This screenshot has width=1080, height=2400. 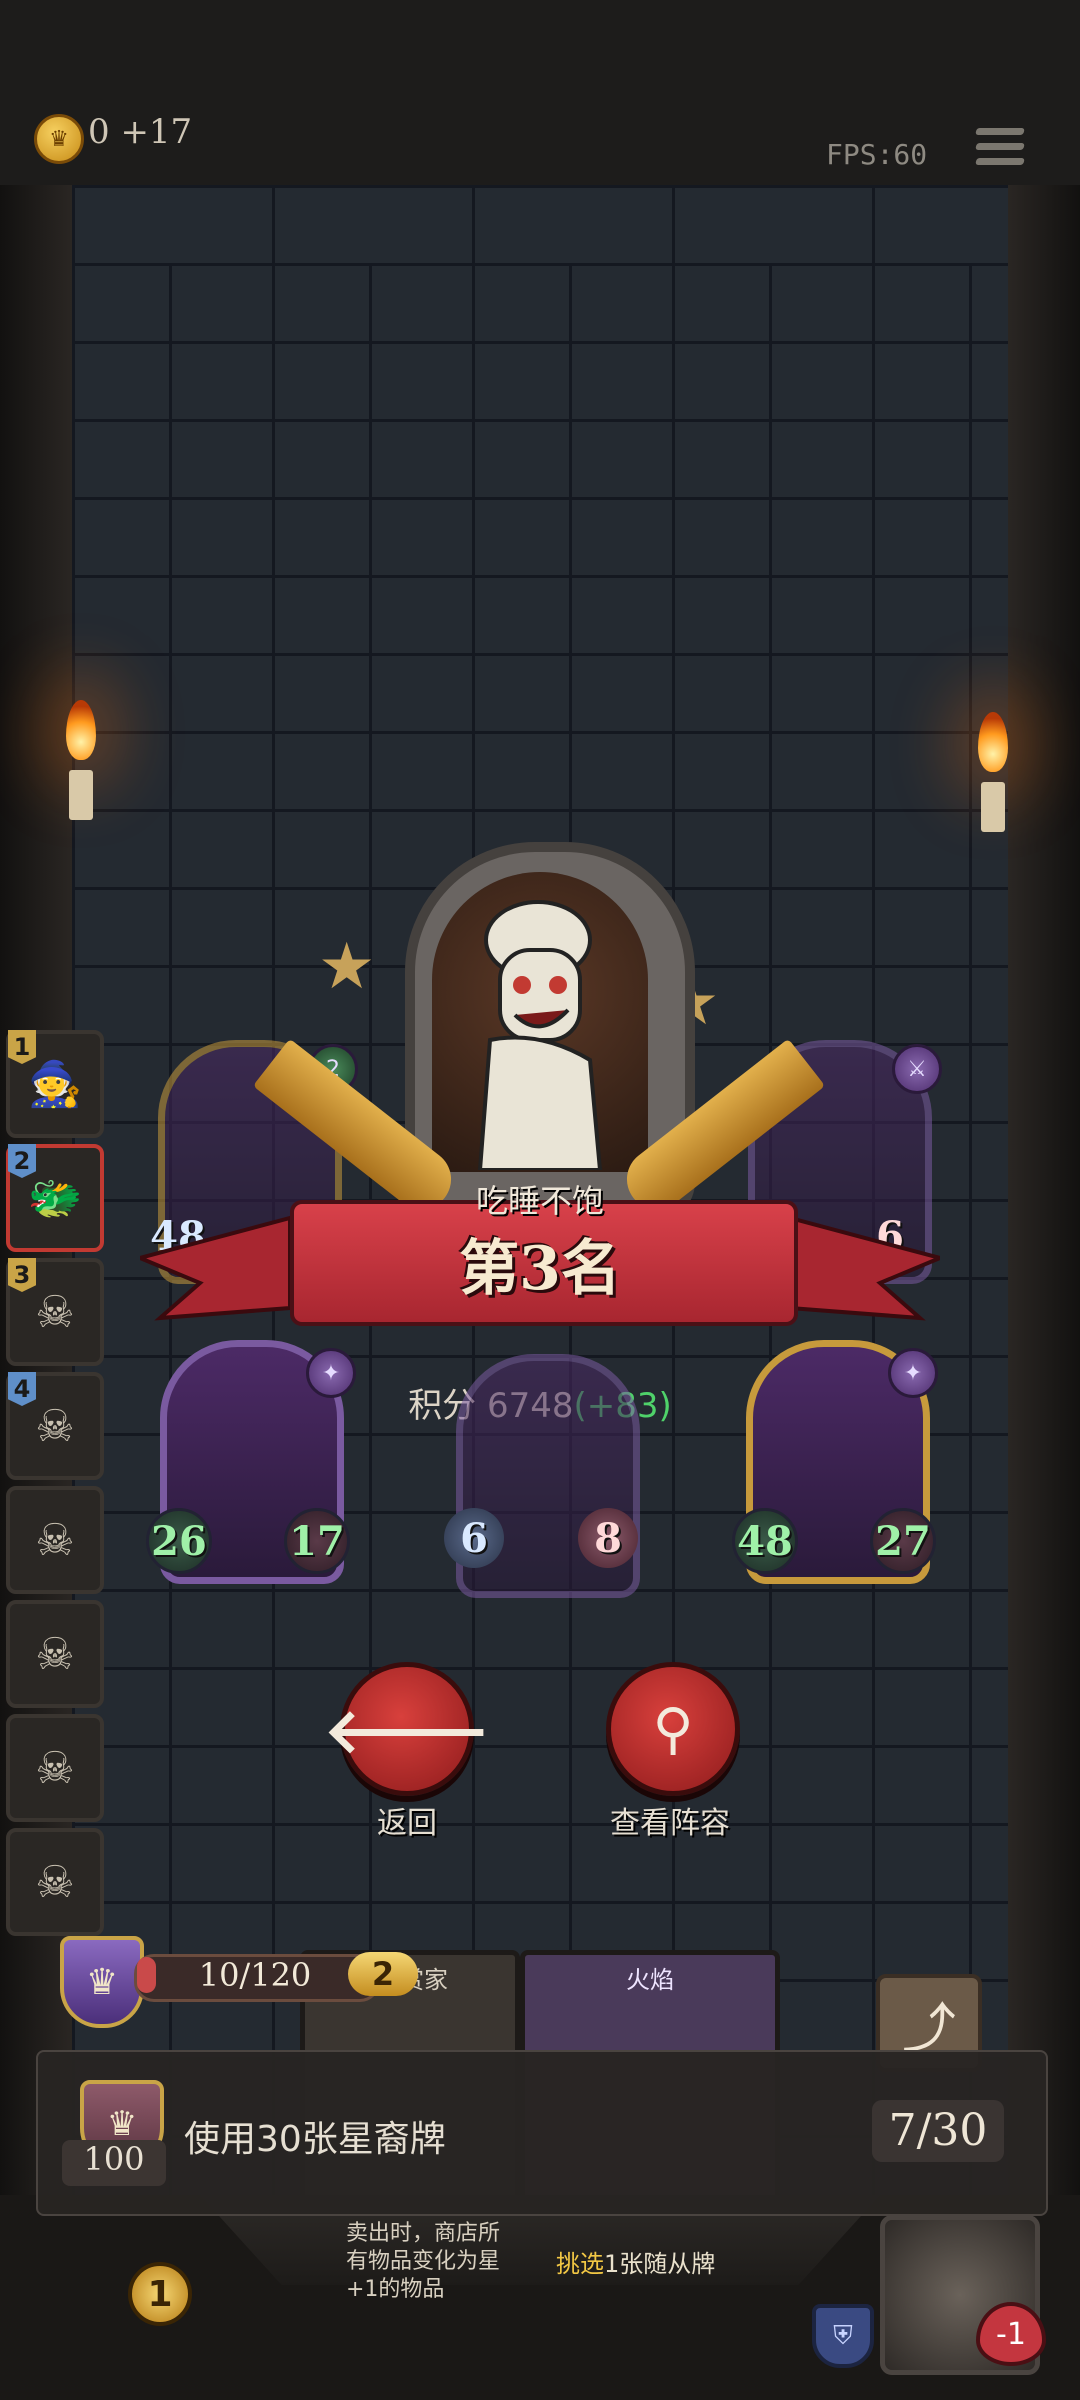 What do you see at coordinates (903, 1541) in the screenshot?
I see `minion-health: 27` at bounding box center [903, 1541].